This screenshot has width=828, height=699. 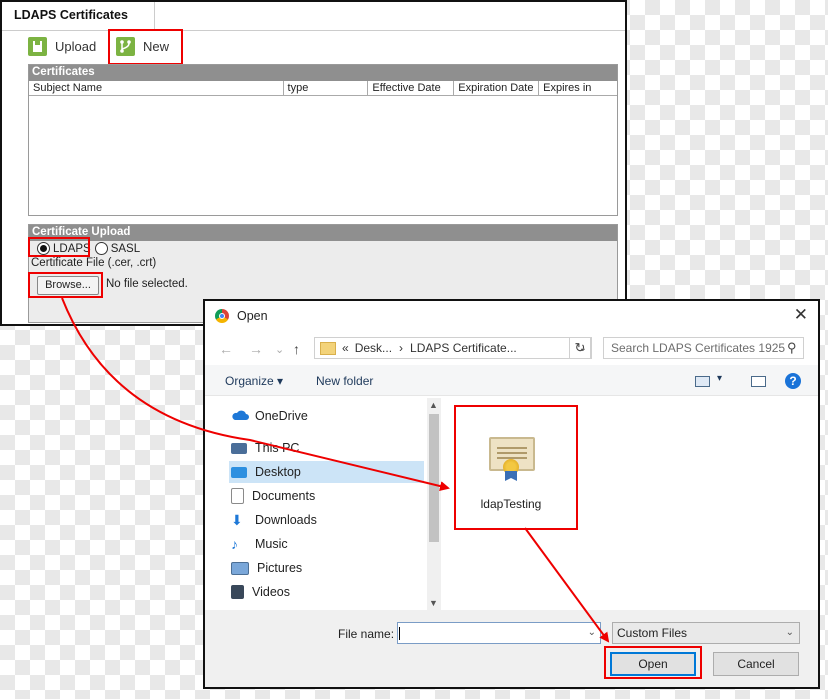 I want to click on preview-pane-icon, so click(x=758, y=381).